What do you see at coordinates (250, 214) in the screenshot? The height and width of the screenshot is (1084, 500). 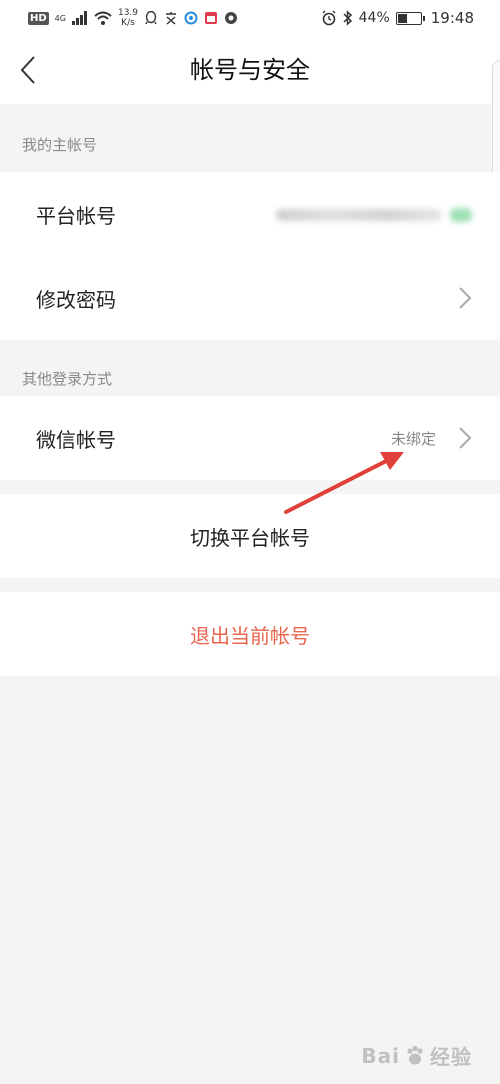 I see `row-platform-account: 平台帐号` at bounding box center [250, 214].